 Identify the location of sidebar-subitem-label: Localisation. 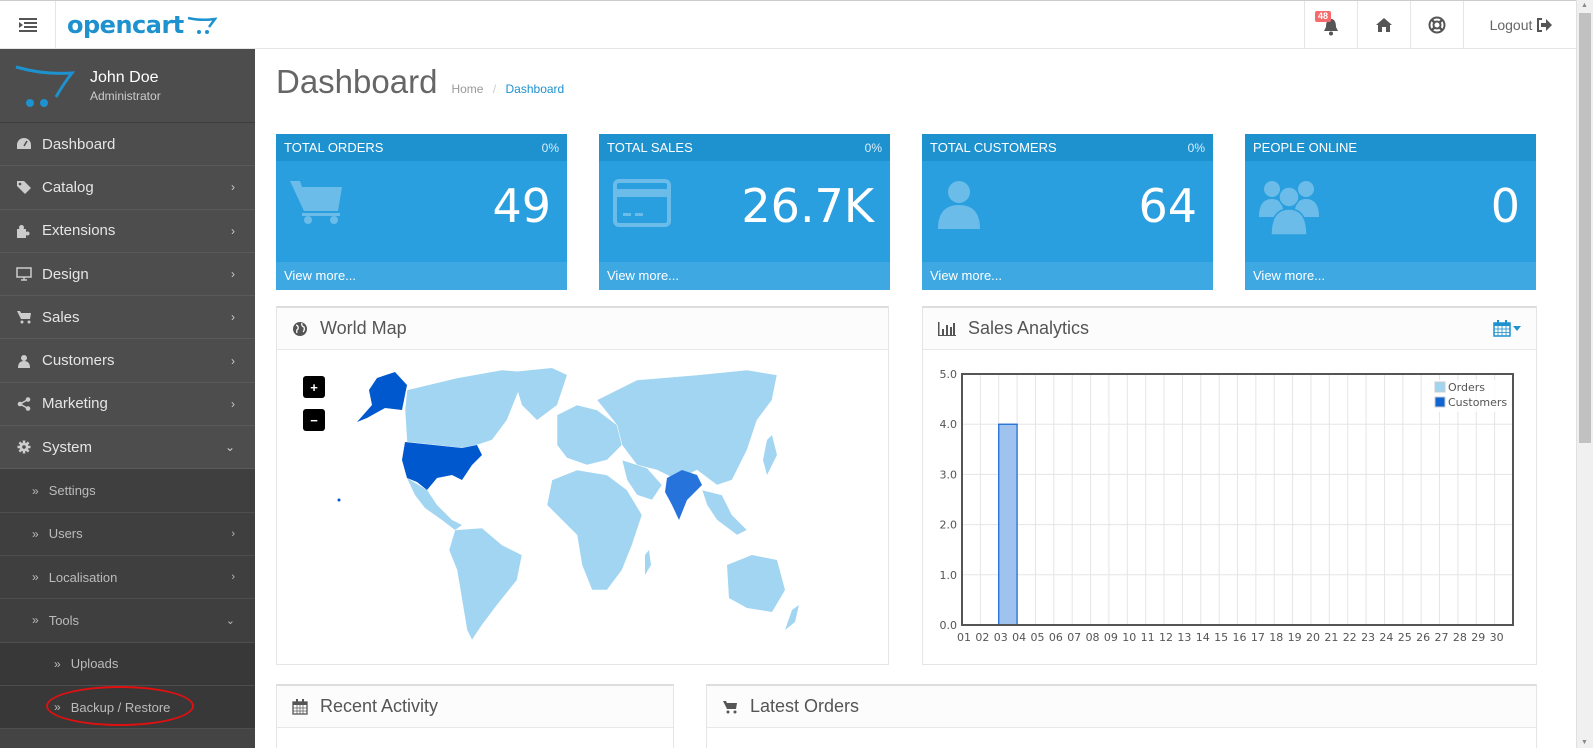
(83, 577).